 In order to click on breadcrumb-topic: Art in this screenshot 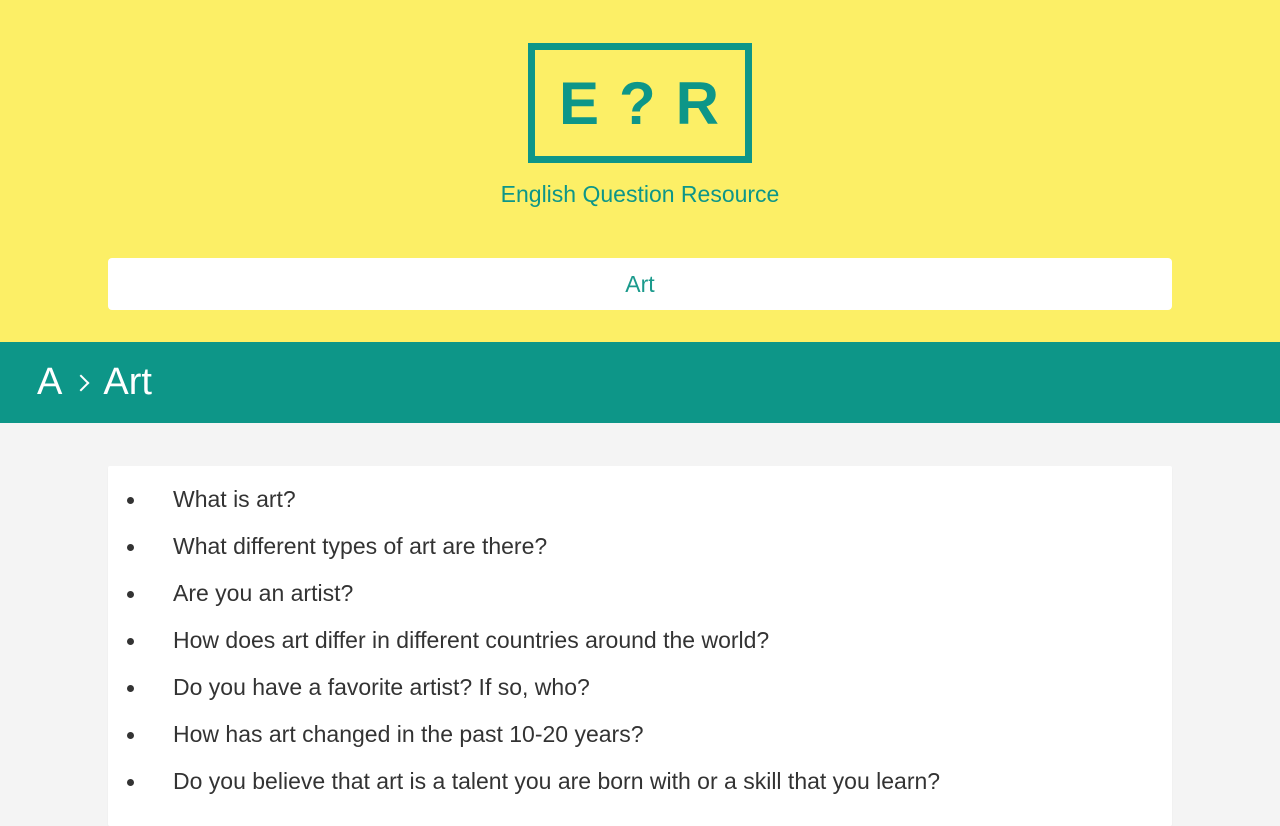, I will do `click(127, 382)`.